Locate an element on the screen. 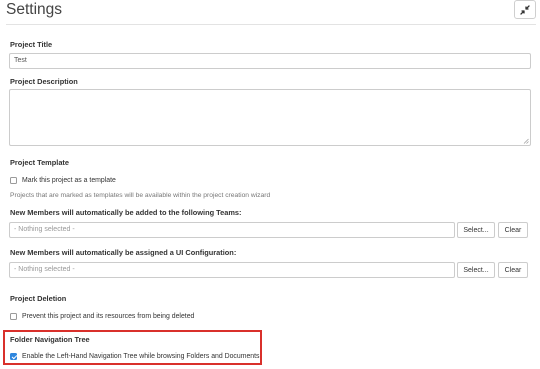  project-deletion-label: Project Deletion is located at coordinates (38, 298).